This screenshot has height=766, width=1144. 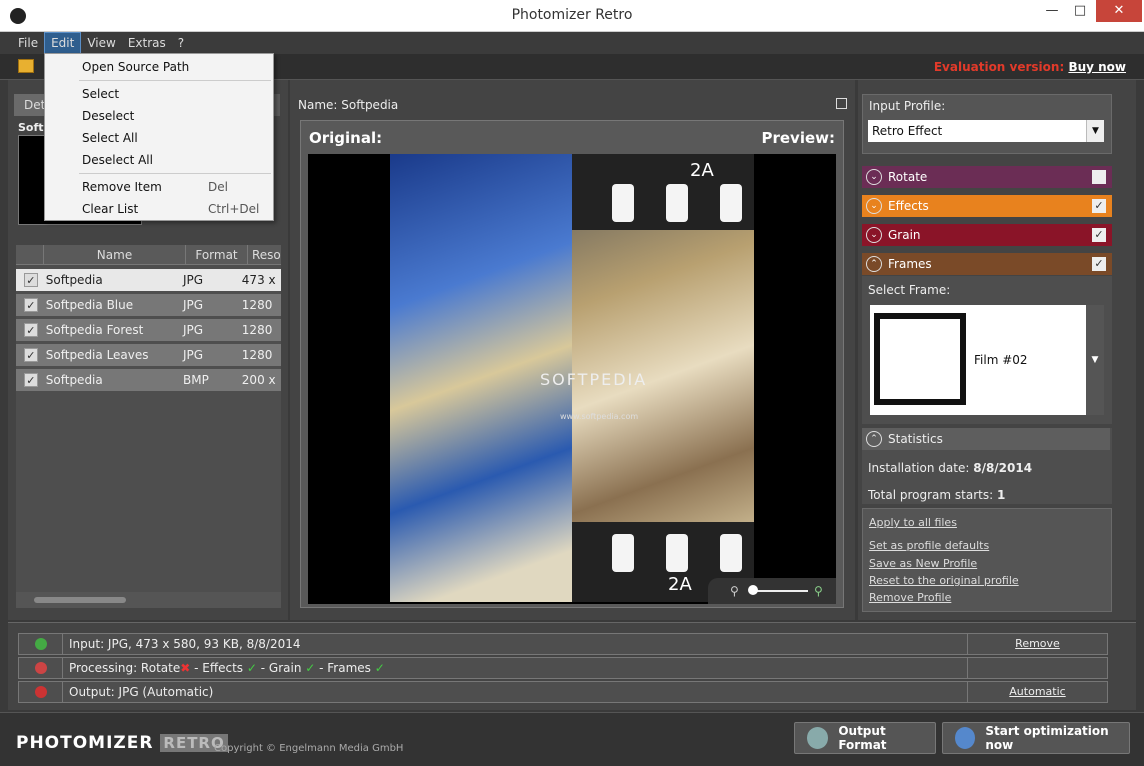 What do you see at coordinates (117, 160) in the screenshot?
I see `menu-deselect-all: Deselect All` at bounding box center [117, 160].